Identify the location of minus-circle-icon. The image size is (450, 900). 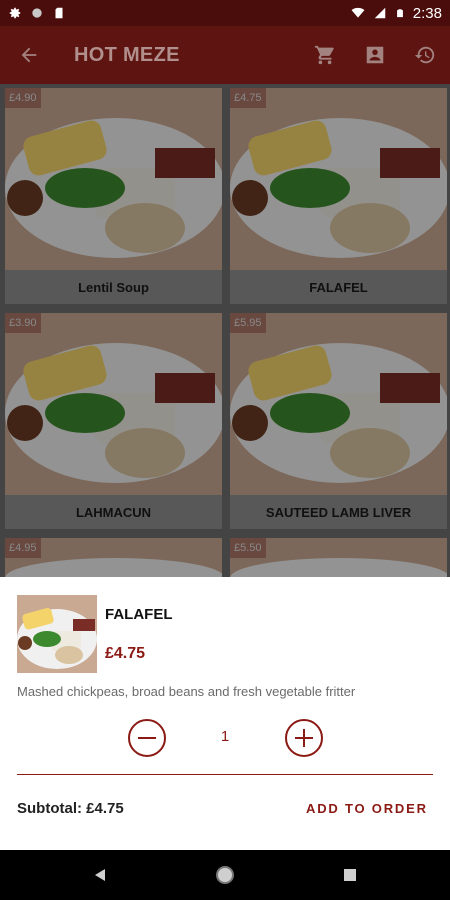
(147, 738).